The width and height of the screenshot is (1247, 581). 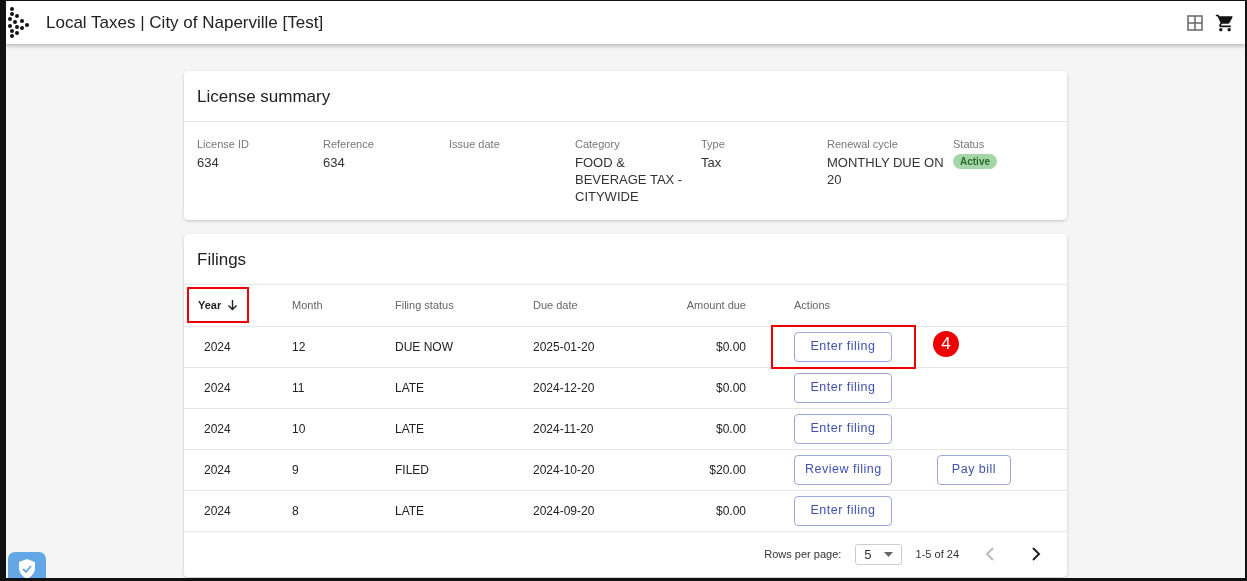 I want to click on shield-check-icon, so click(x=27, y=568).